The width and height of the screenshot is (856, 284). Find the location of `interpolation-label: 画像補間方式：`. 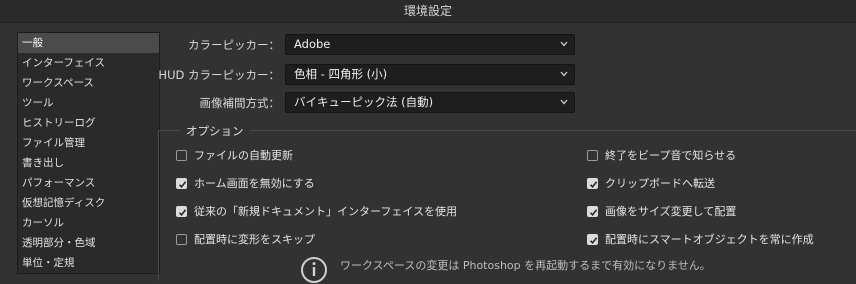

interpolation-label: 画像補間方式： is located at coordinates (240, 103).